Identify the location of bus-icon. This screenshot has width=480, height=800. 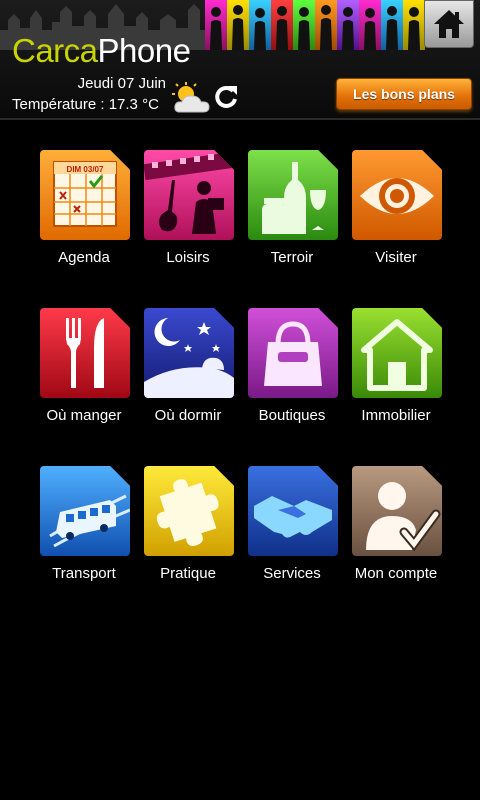
(85, 511).